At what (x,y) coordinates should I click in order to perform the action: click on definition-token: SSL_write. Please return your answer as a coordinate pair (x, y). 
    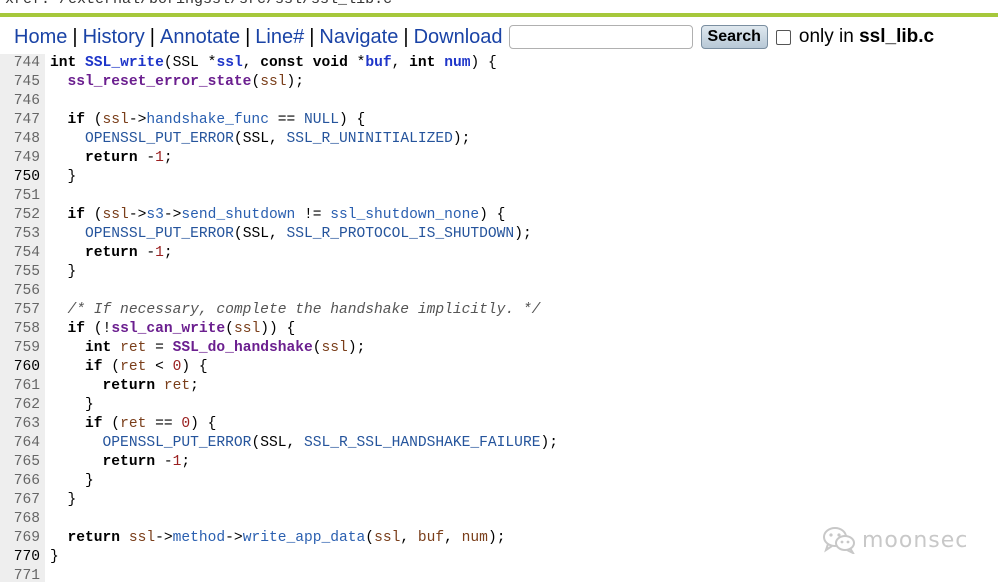
    Looking at the image, I should click on (124, 63).